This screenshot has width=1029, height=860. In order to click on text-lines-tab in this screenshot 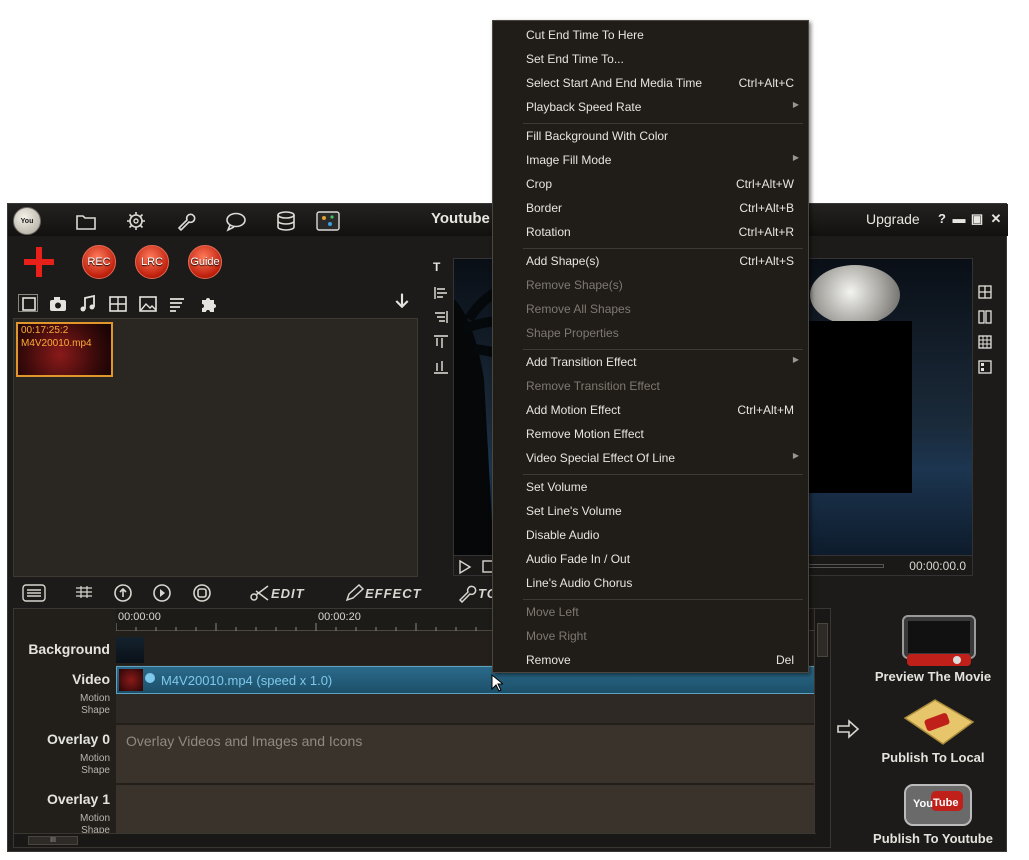, I will do `click(178, 304)`.